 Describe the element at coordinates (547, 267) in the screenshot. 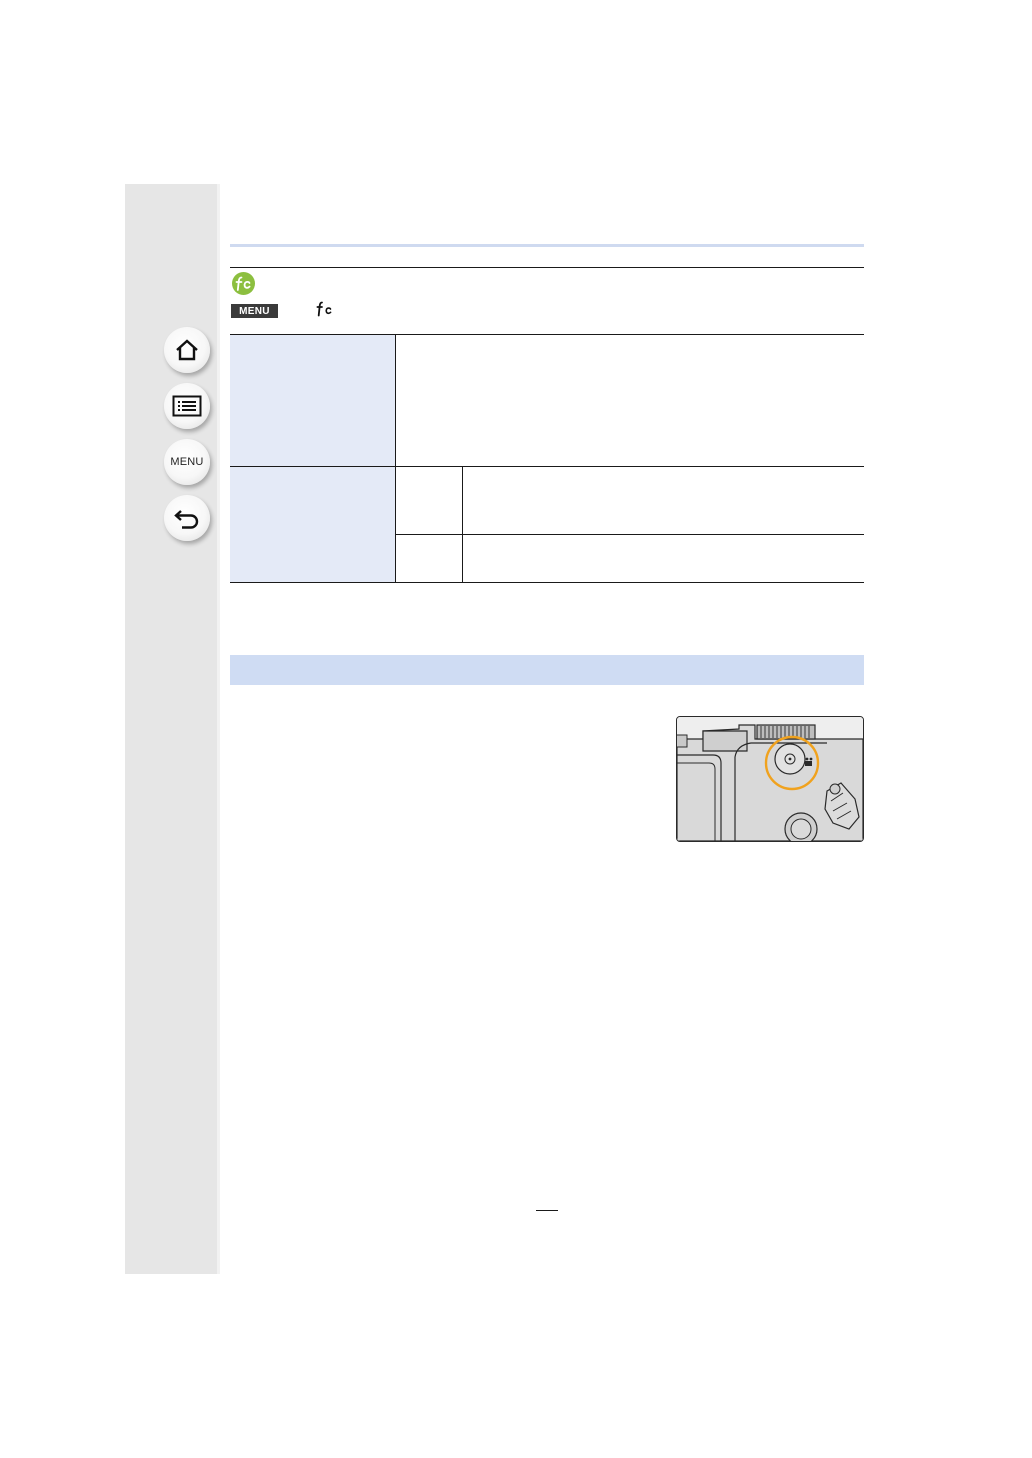

I see `section-rule` at that location.